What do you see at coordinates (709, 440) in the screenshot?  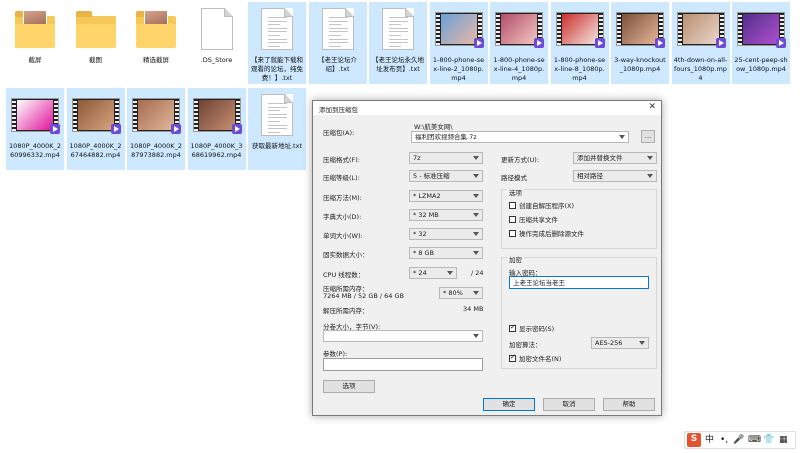 I see `ime-lang-toggle: 中` at bounding box center [709, 440].